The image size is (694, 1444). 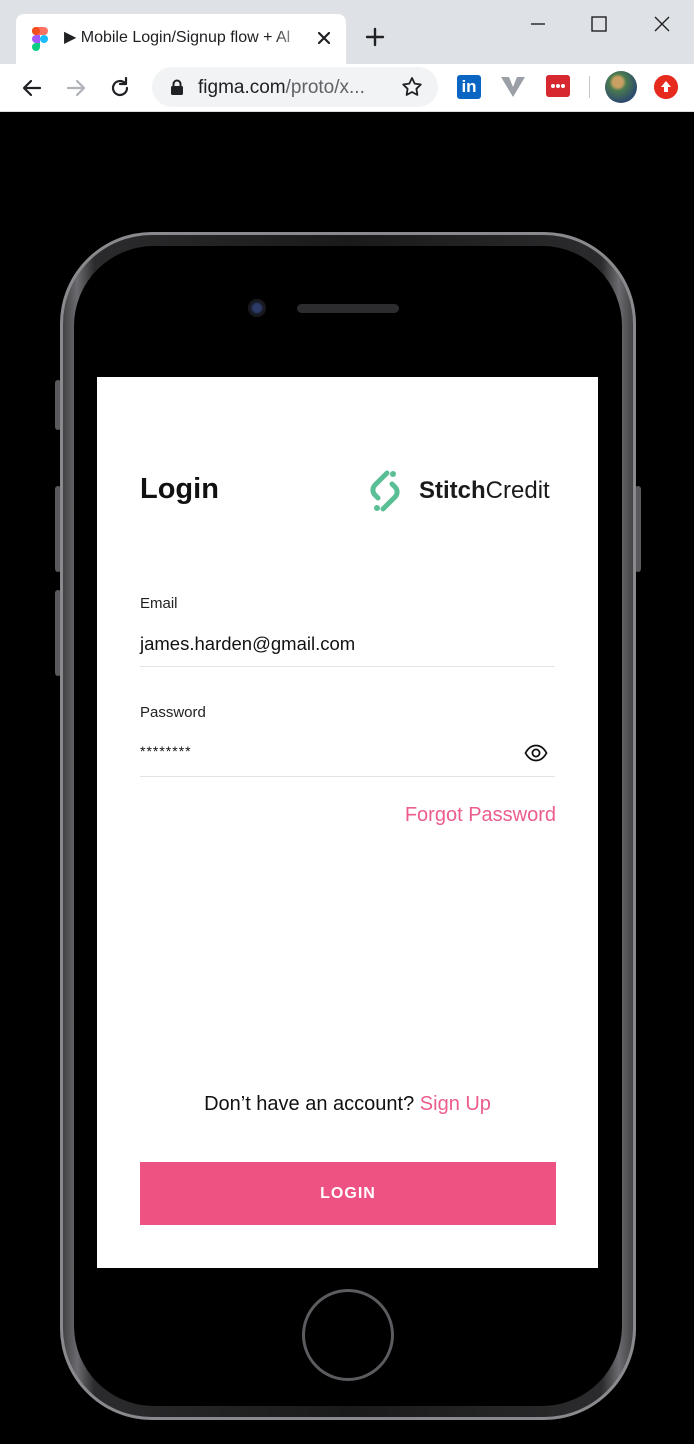 I want to click on linkedin-extension-icon: in, so click(x=469, y=87).